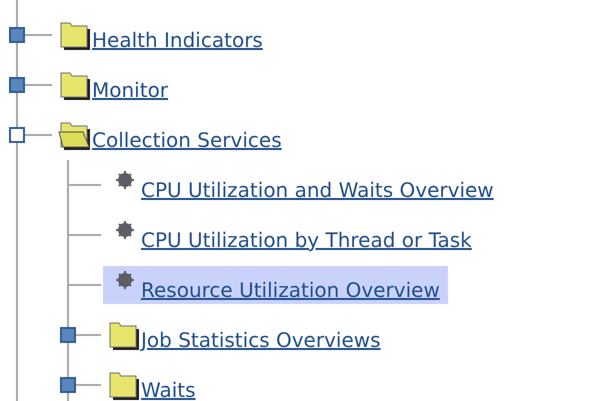 This screenshot has width=594, height=401. I want to click on tree-item: Resource Utilization Overview, so click(275, 285).